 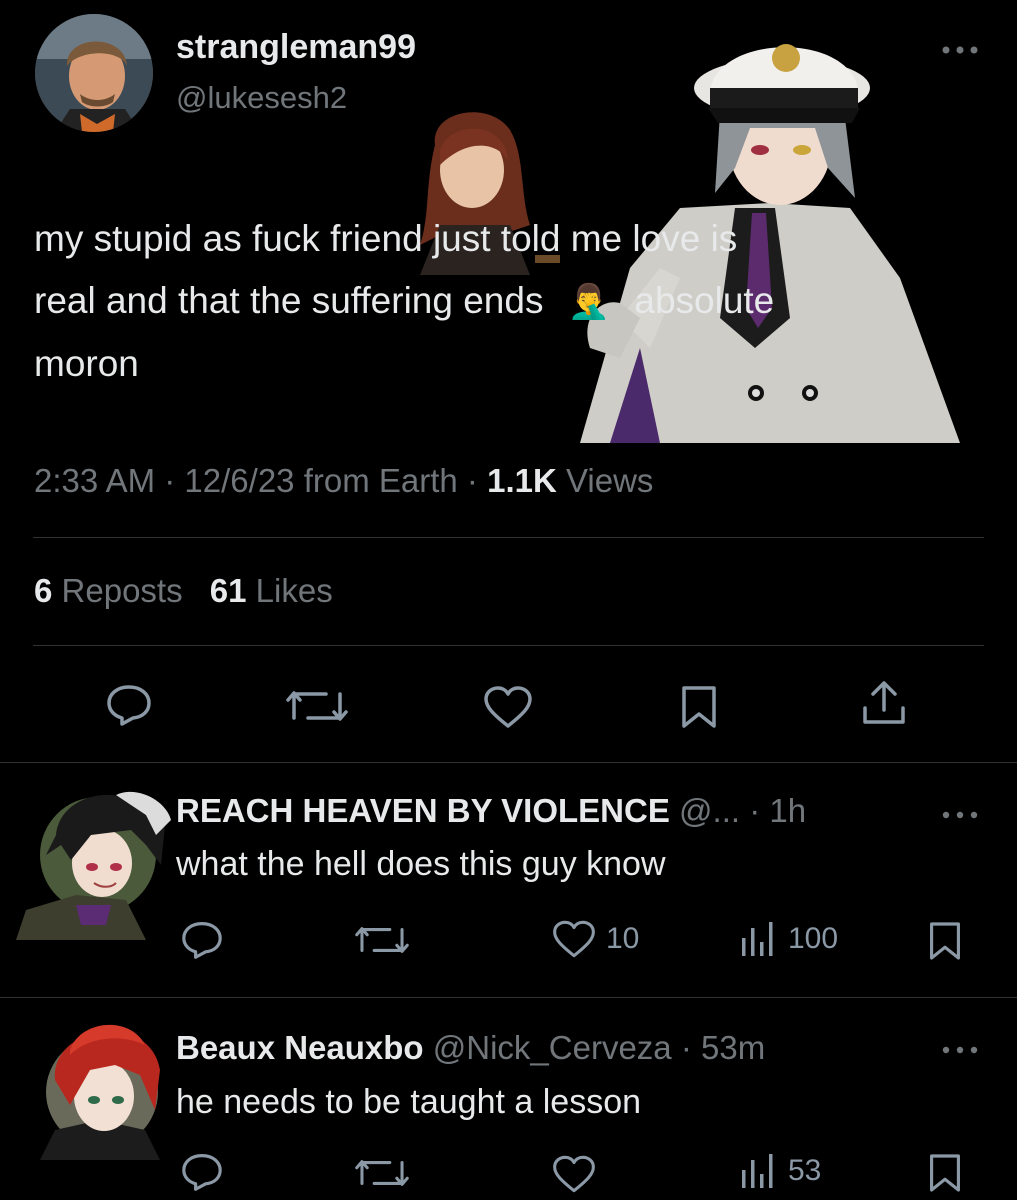 What do you see at coordinates (300, 1047) in the screenshot?
I see `reply-2-display-name: Beaux Neauxbo` at bounding box center [300, 1047].